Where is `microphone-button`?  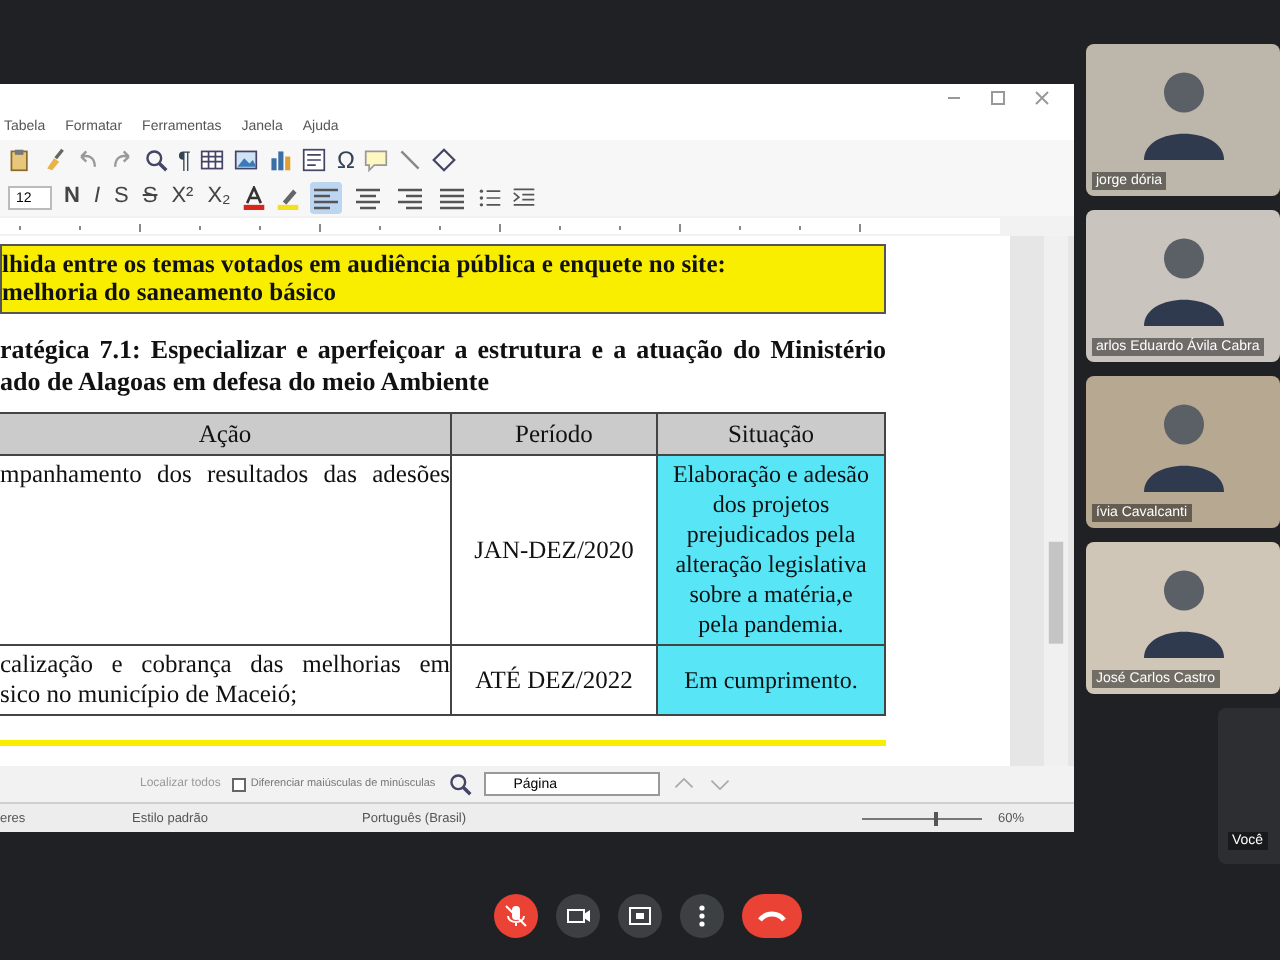 microphone-button is located at coordinates (516, 916).